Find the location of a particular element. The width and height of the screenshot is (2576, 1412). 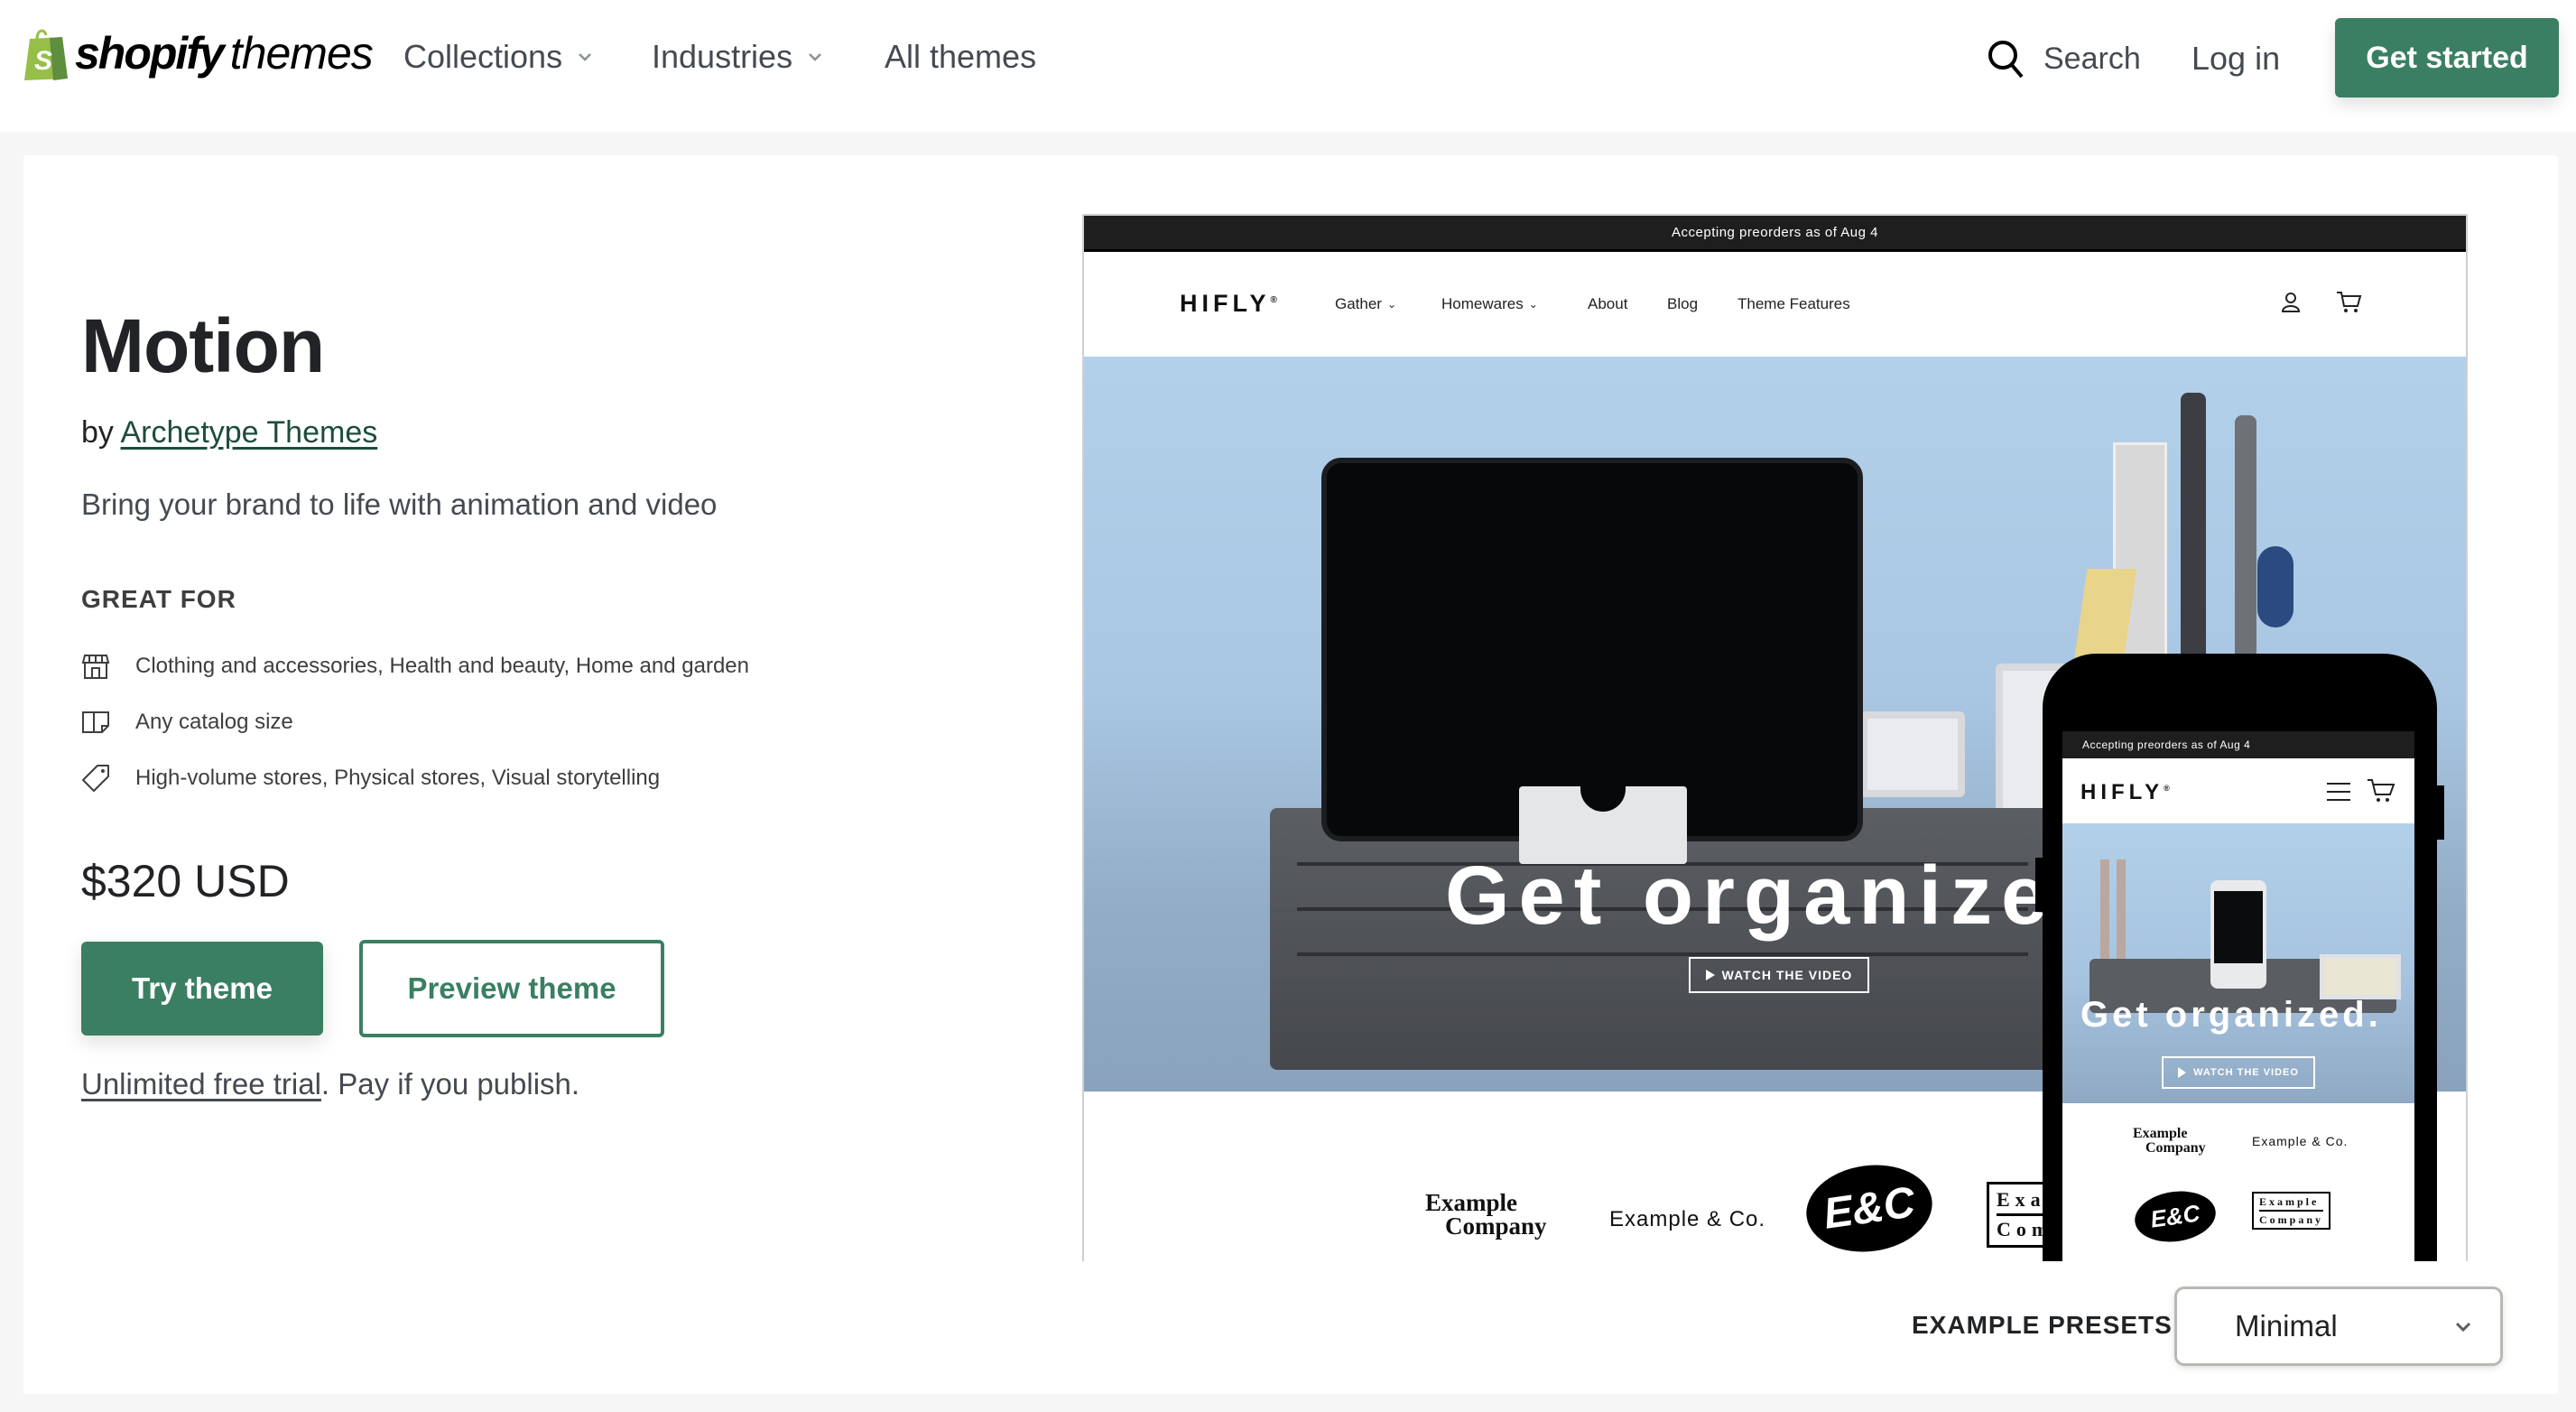

mobile-hero: Get organized. WATCH THE VIDEO is located at coordinates (2238, 963).